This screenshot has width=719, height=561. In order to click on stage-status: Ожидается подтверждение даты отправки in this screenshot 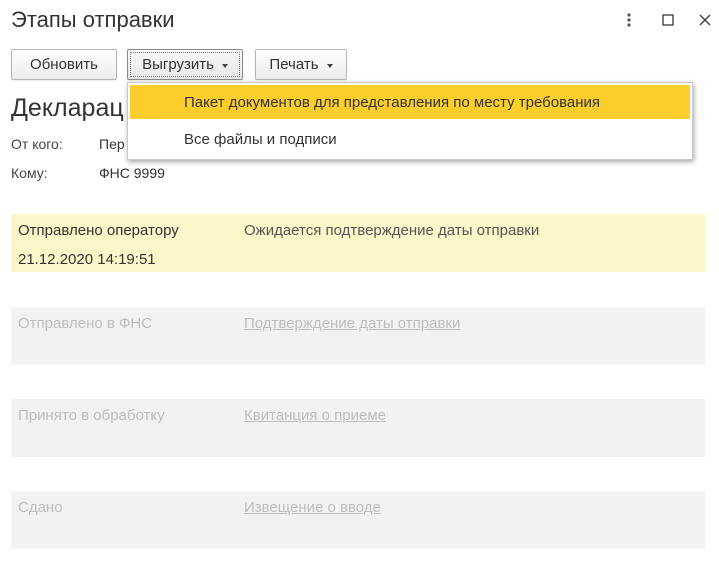, I will do `click(392, 230)`.